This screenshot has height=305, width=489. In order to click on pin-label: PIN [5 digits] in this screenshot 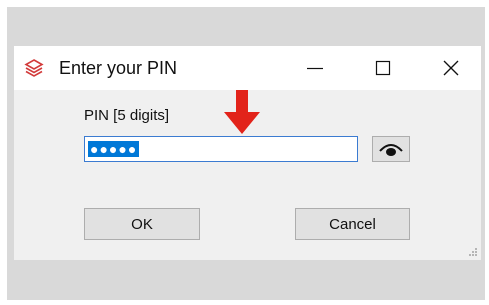, I will do `click(127, 115)`.